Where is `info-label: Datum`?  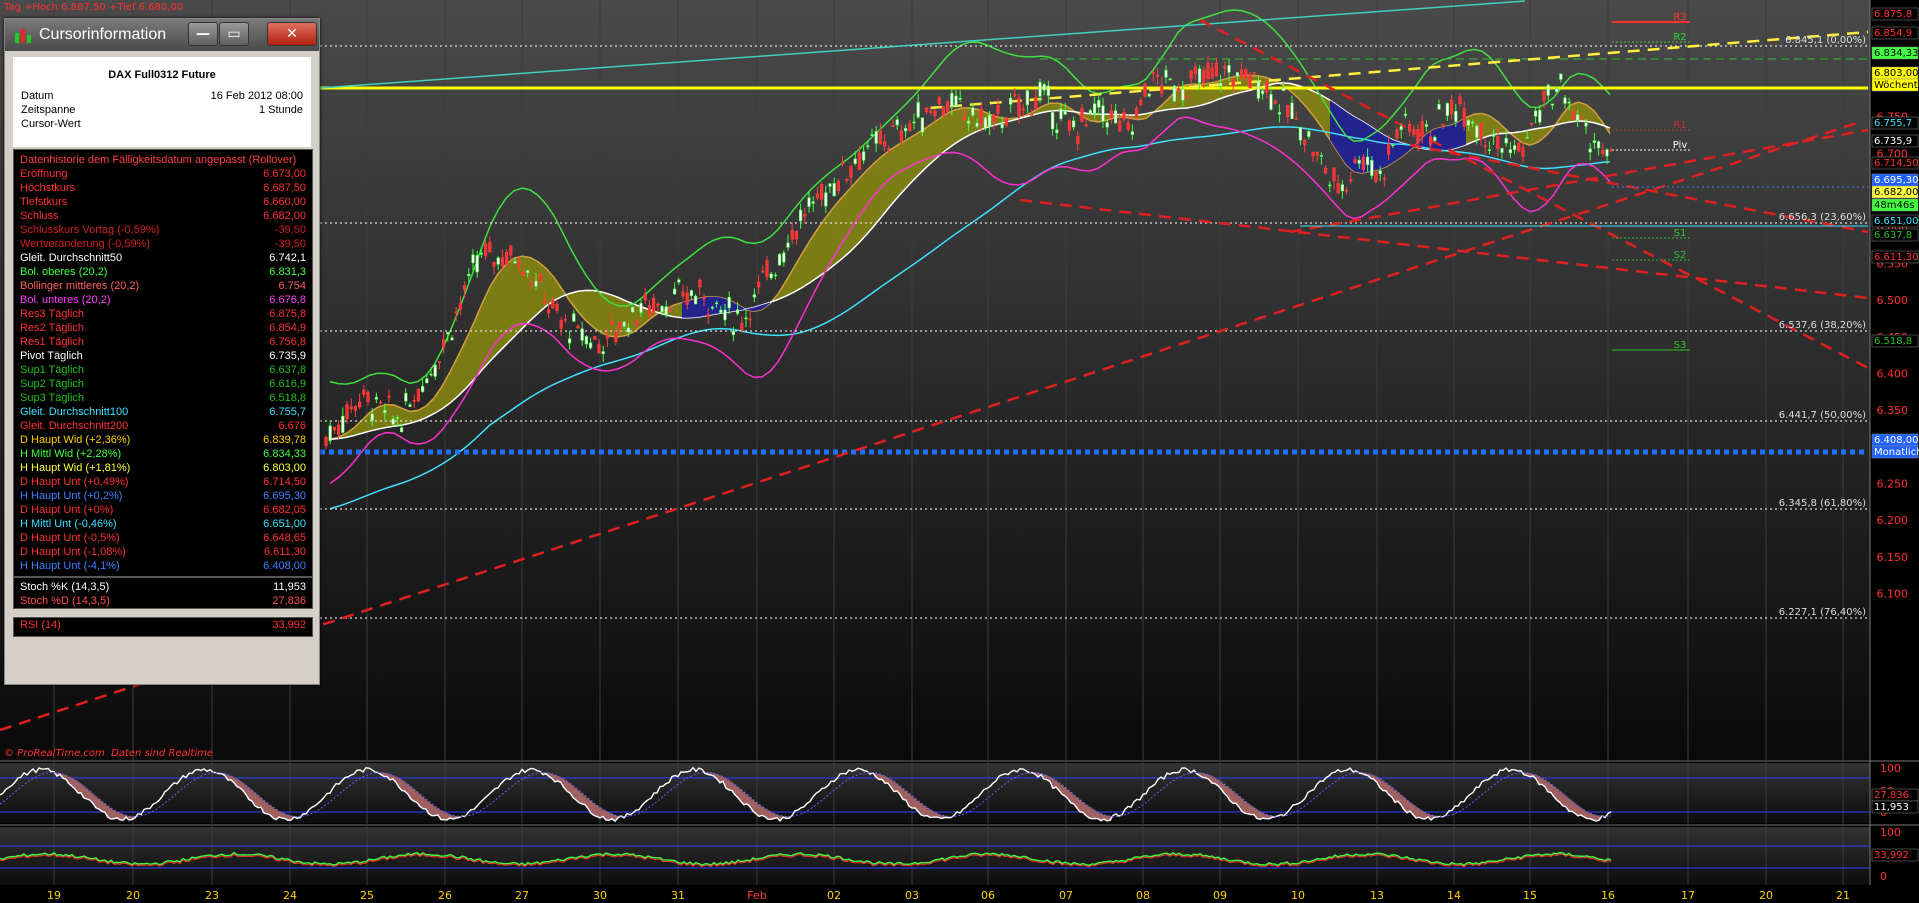
info-label: Datum is located at coordinates (37, 96).